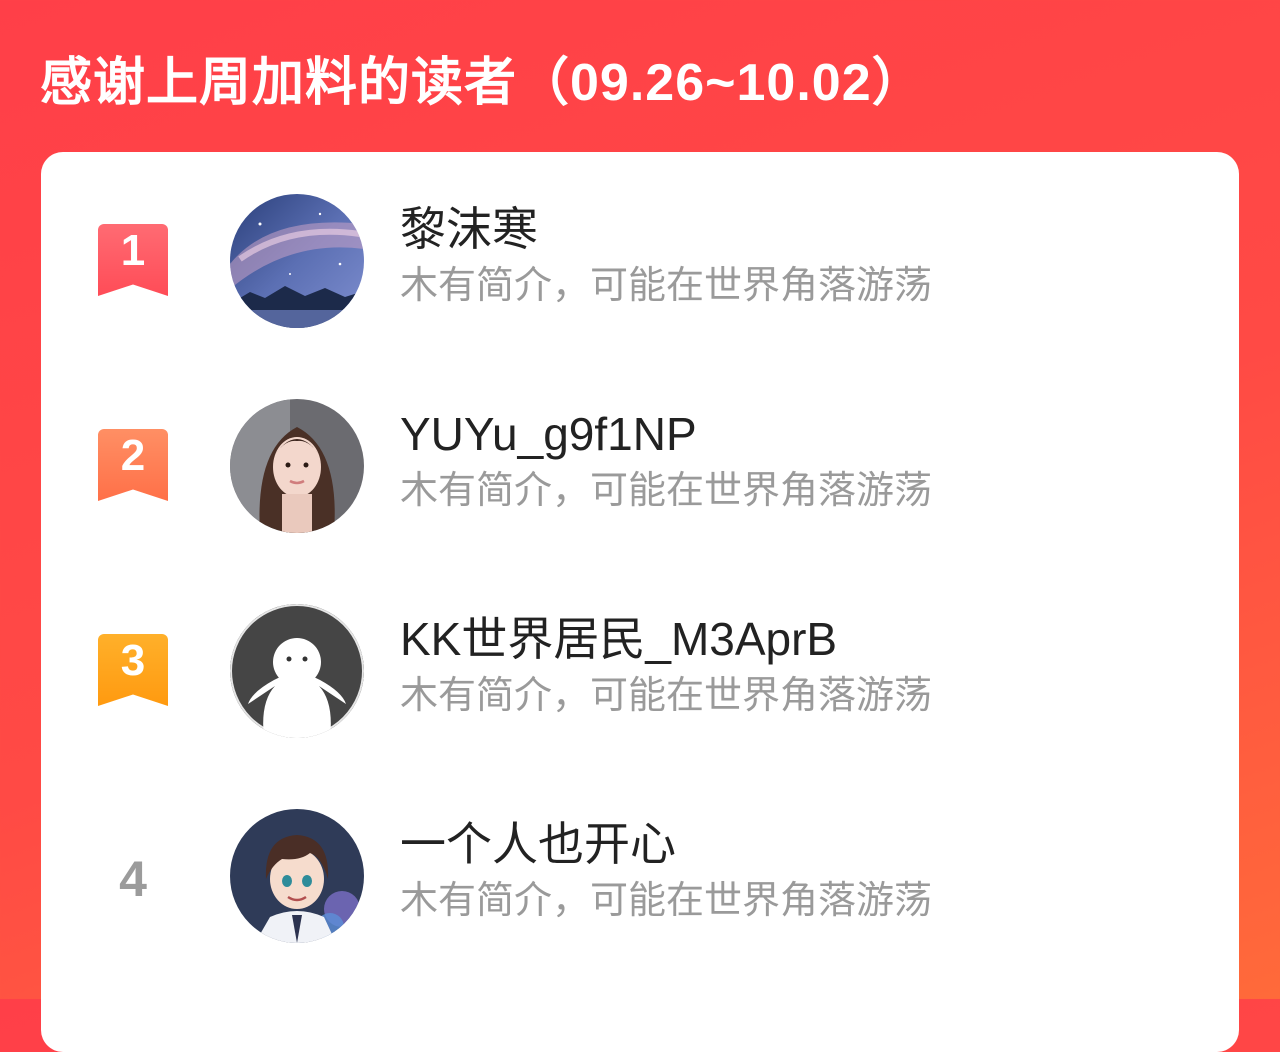 This screenshot has height=1052, width=1280. I want to click on rank-number: 2, so click(133, 455).